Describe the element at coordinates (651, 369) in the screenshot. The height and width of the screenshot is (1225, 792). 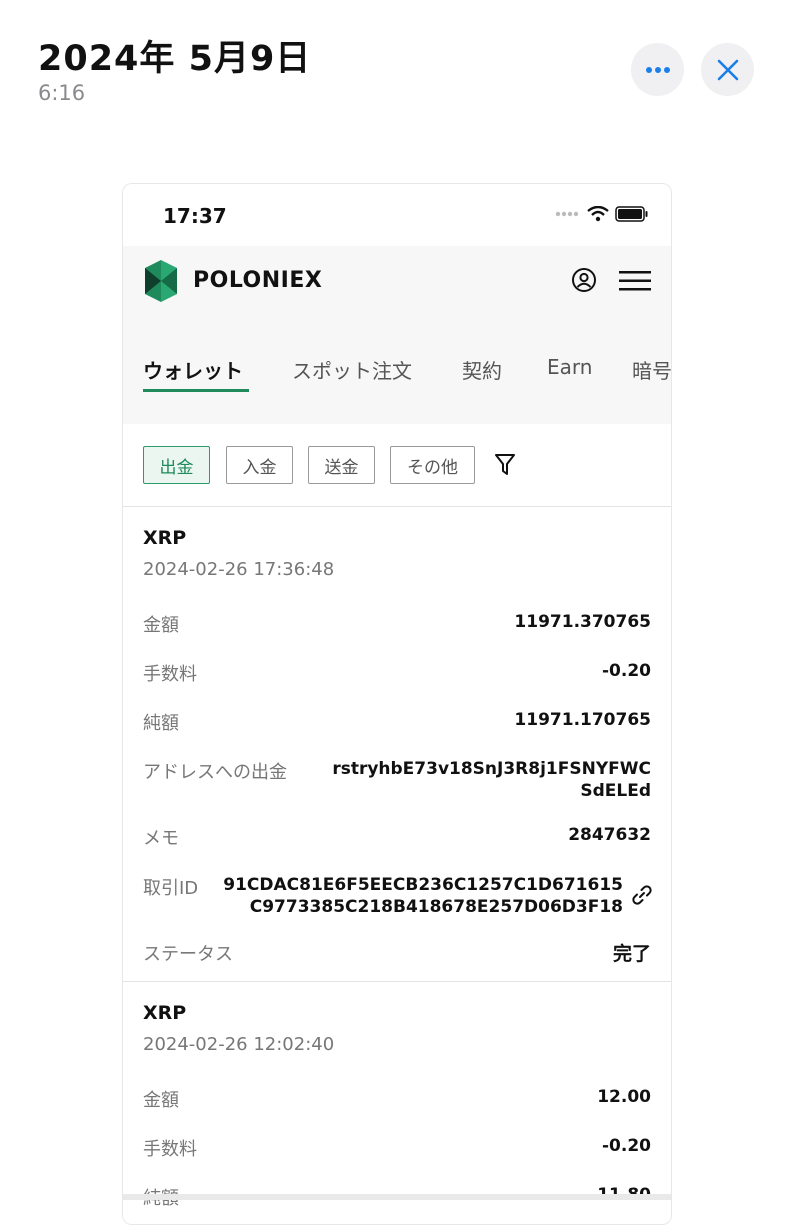
I see `tab-crypto: 暗号` at that location.